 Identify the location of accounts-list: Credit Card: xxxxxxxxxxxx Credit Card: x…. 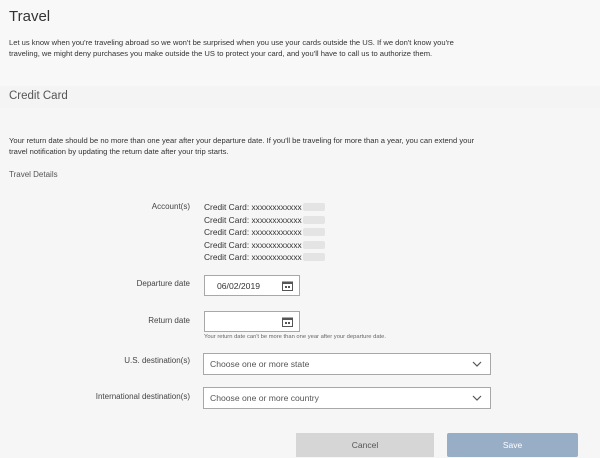
(264, 232).